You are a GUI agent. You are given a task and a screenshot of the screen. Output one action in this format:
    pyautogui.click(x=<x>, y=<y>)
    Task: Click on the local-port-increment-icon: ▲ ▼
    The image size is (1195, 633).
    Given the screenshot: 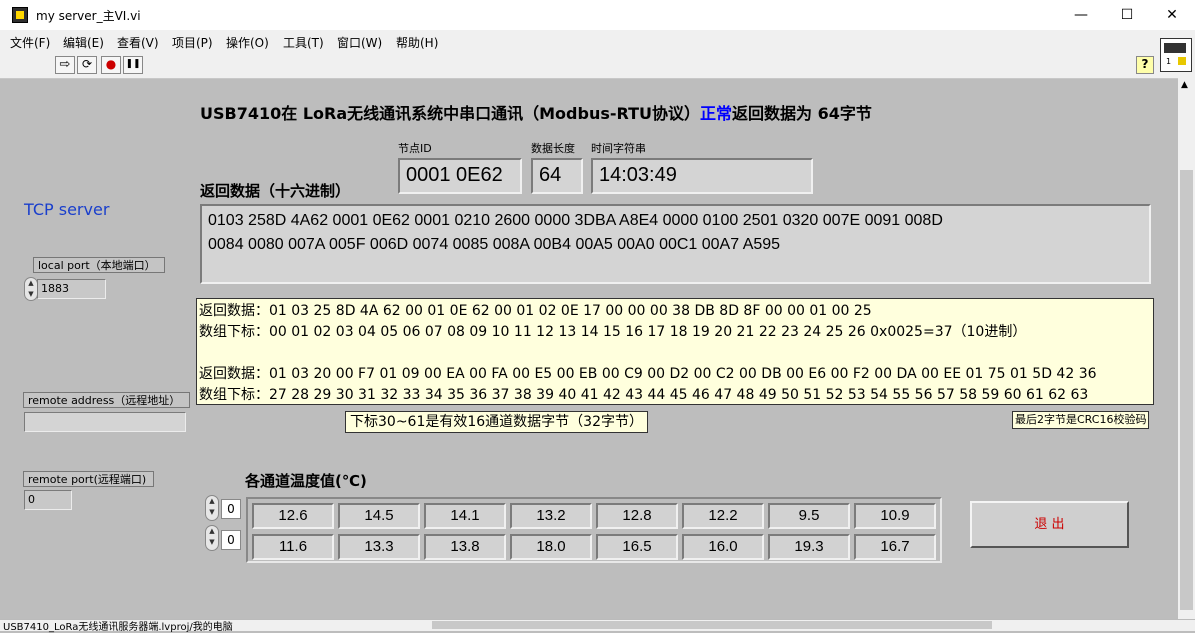 What is the action you would take?
    pyautogui.click(x=31, y=289)
    